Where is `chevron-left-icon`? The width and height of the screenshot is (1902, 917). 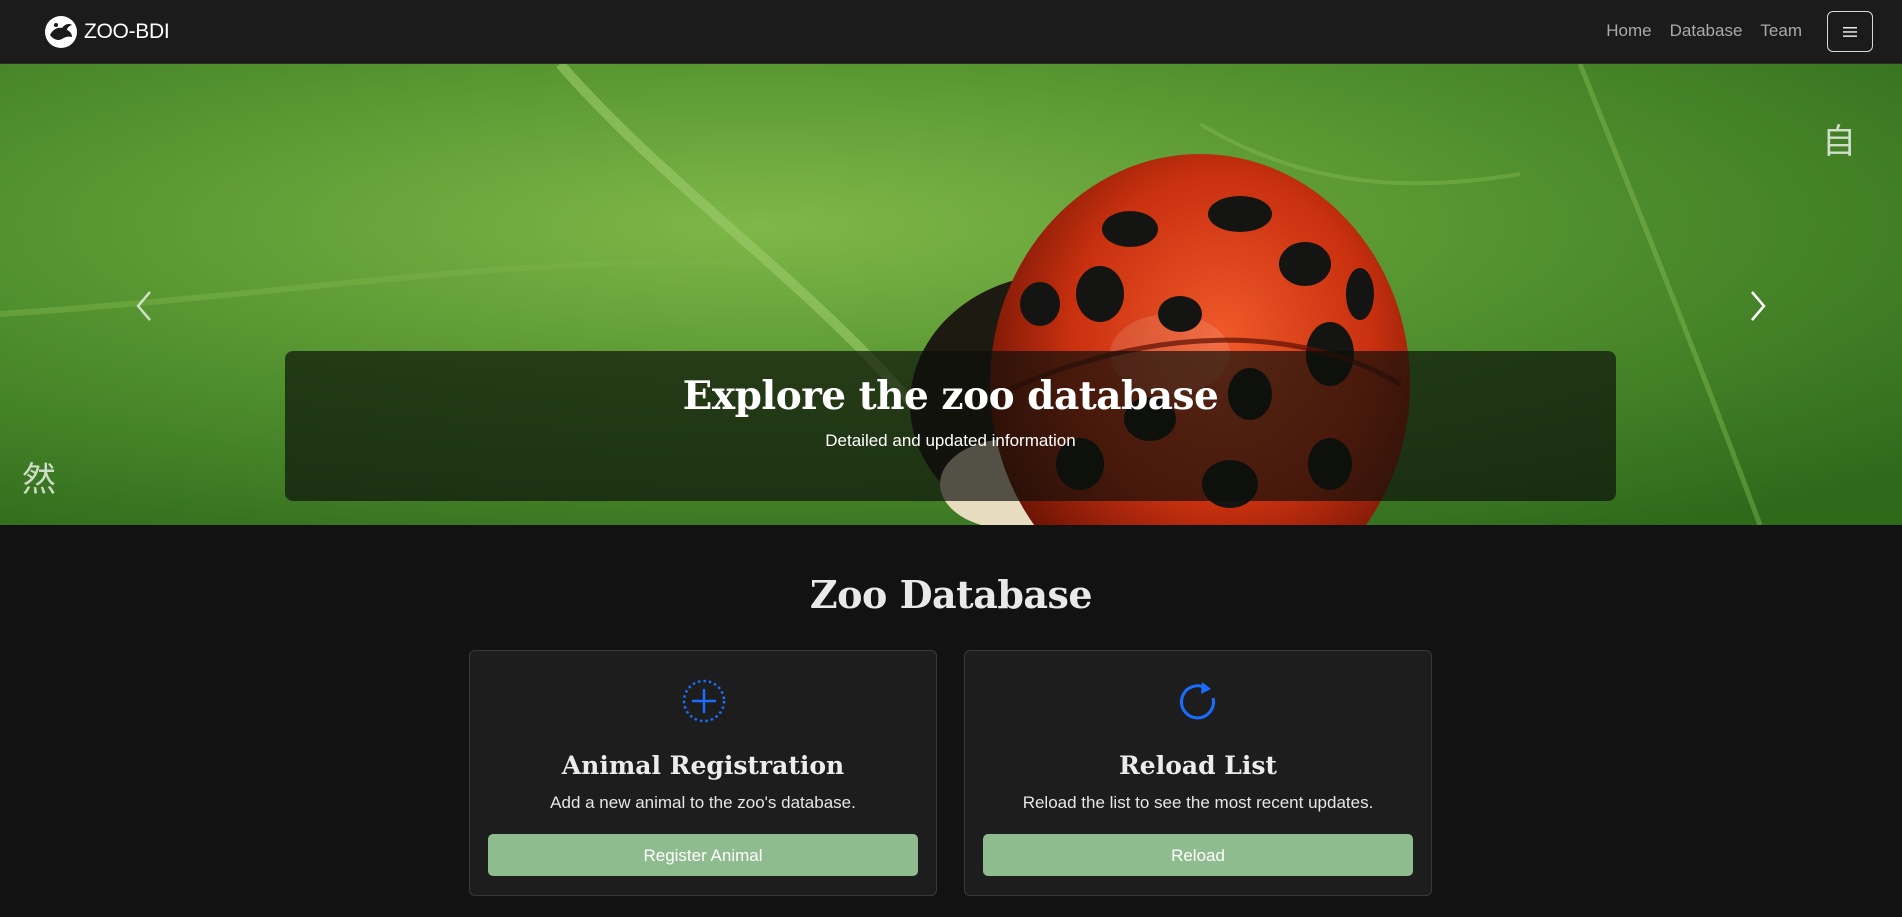
chevron-left-icon is located at coordinates (143, 306).